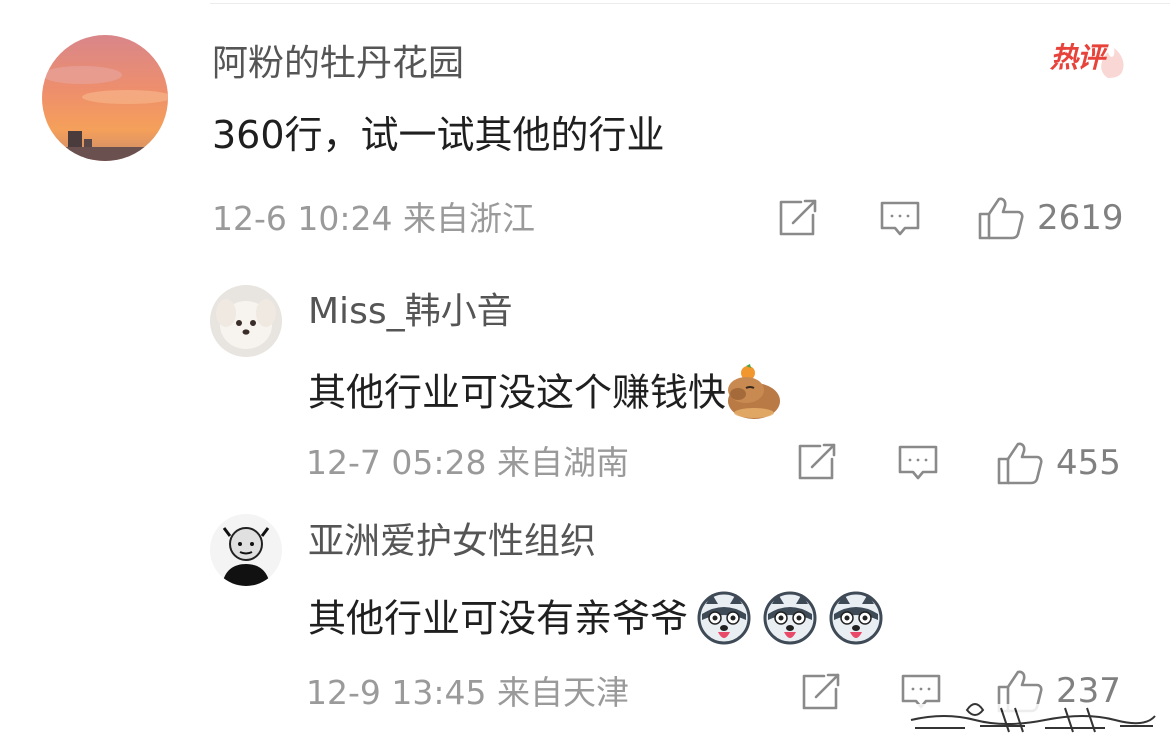 This screenshot has height=746, width=1170. I want to click on watermark, so click(1032, 715).